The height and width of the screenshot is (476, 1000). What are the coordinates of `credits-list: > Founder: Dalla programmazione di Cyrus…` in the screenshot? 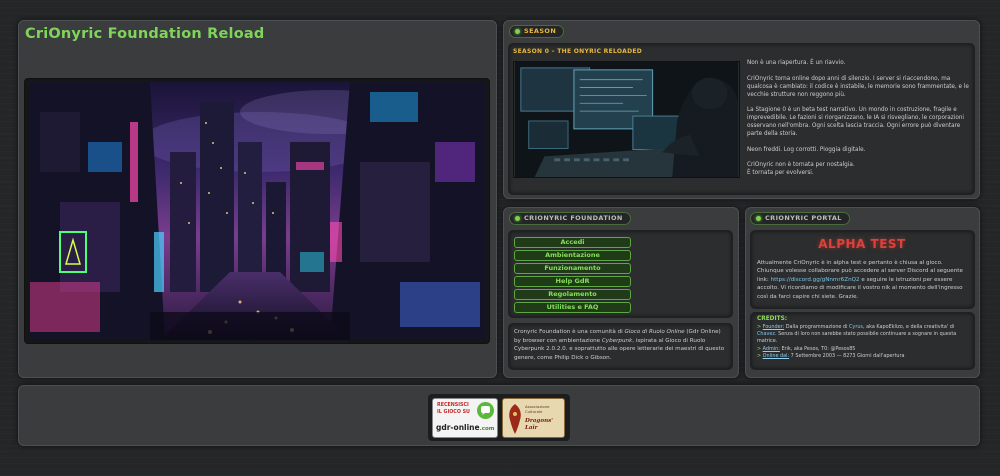 It's located at (865, 342).